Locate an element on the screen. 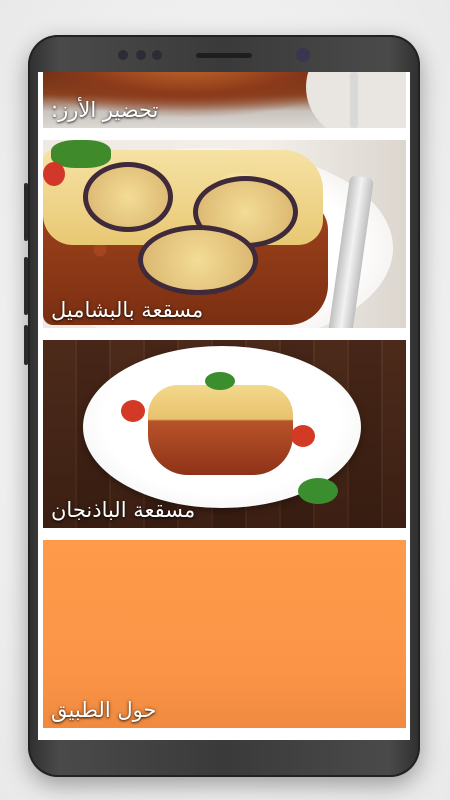 The height and width of the screenshot is (800, 450). front-camera-icon is located at coordinates (303, 55).